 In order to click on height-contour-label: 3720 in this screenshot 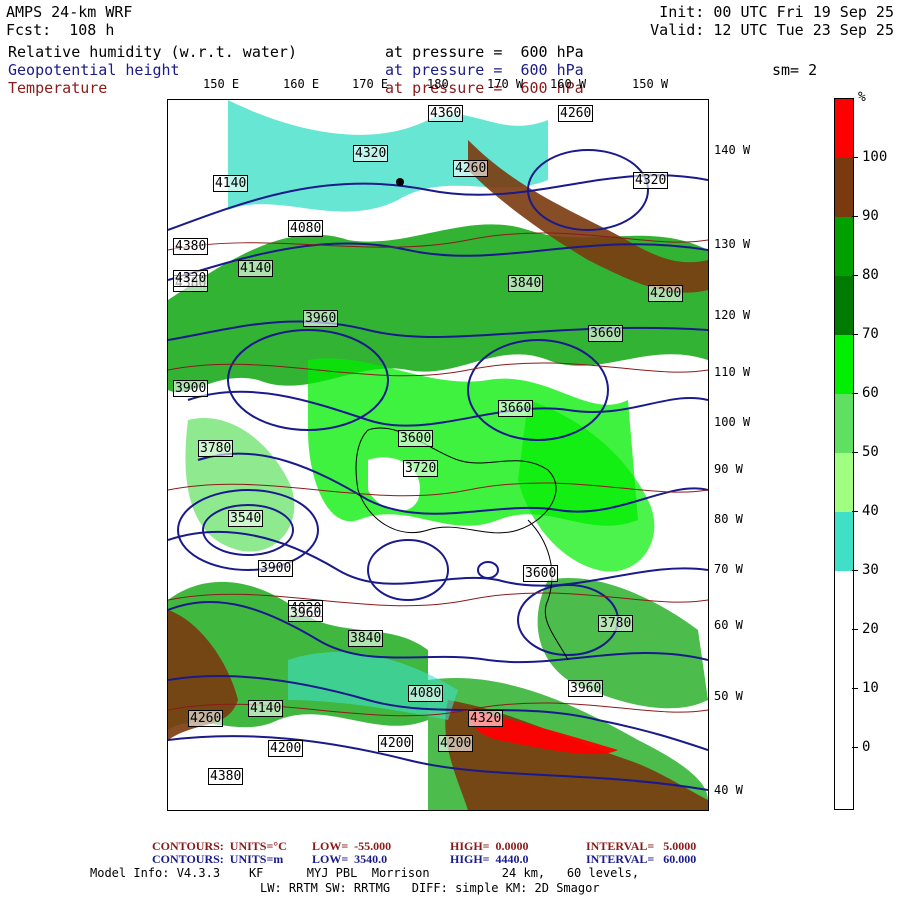, I will do `click(421, 468)`.